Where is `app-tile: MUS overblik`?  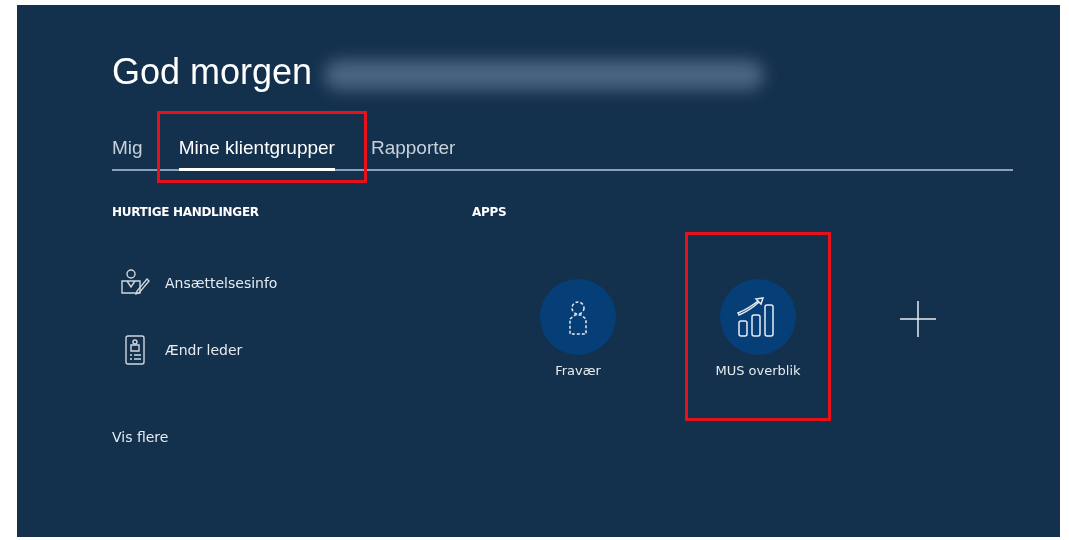 app-tile: MUS overblik is located at coordinates (758, 328).